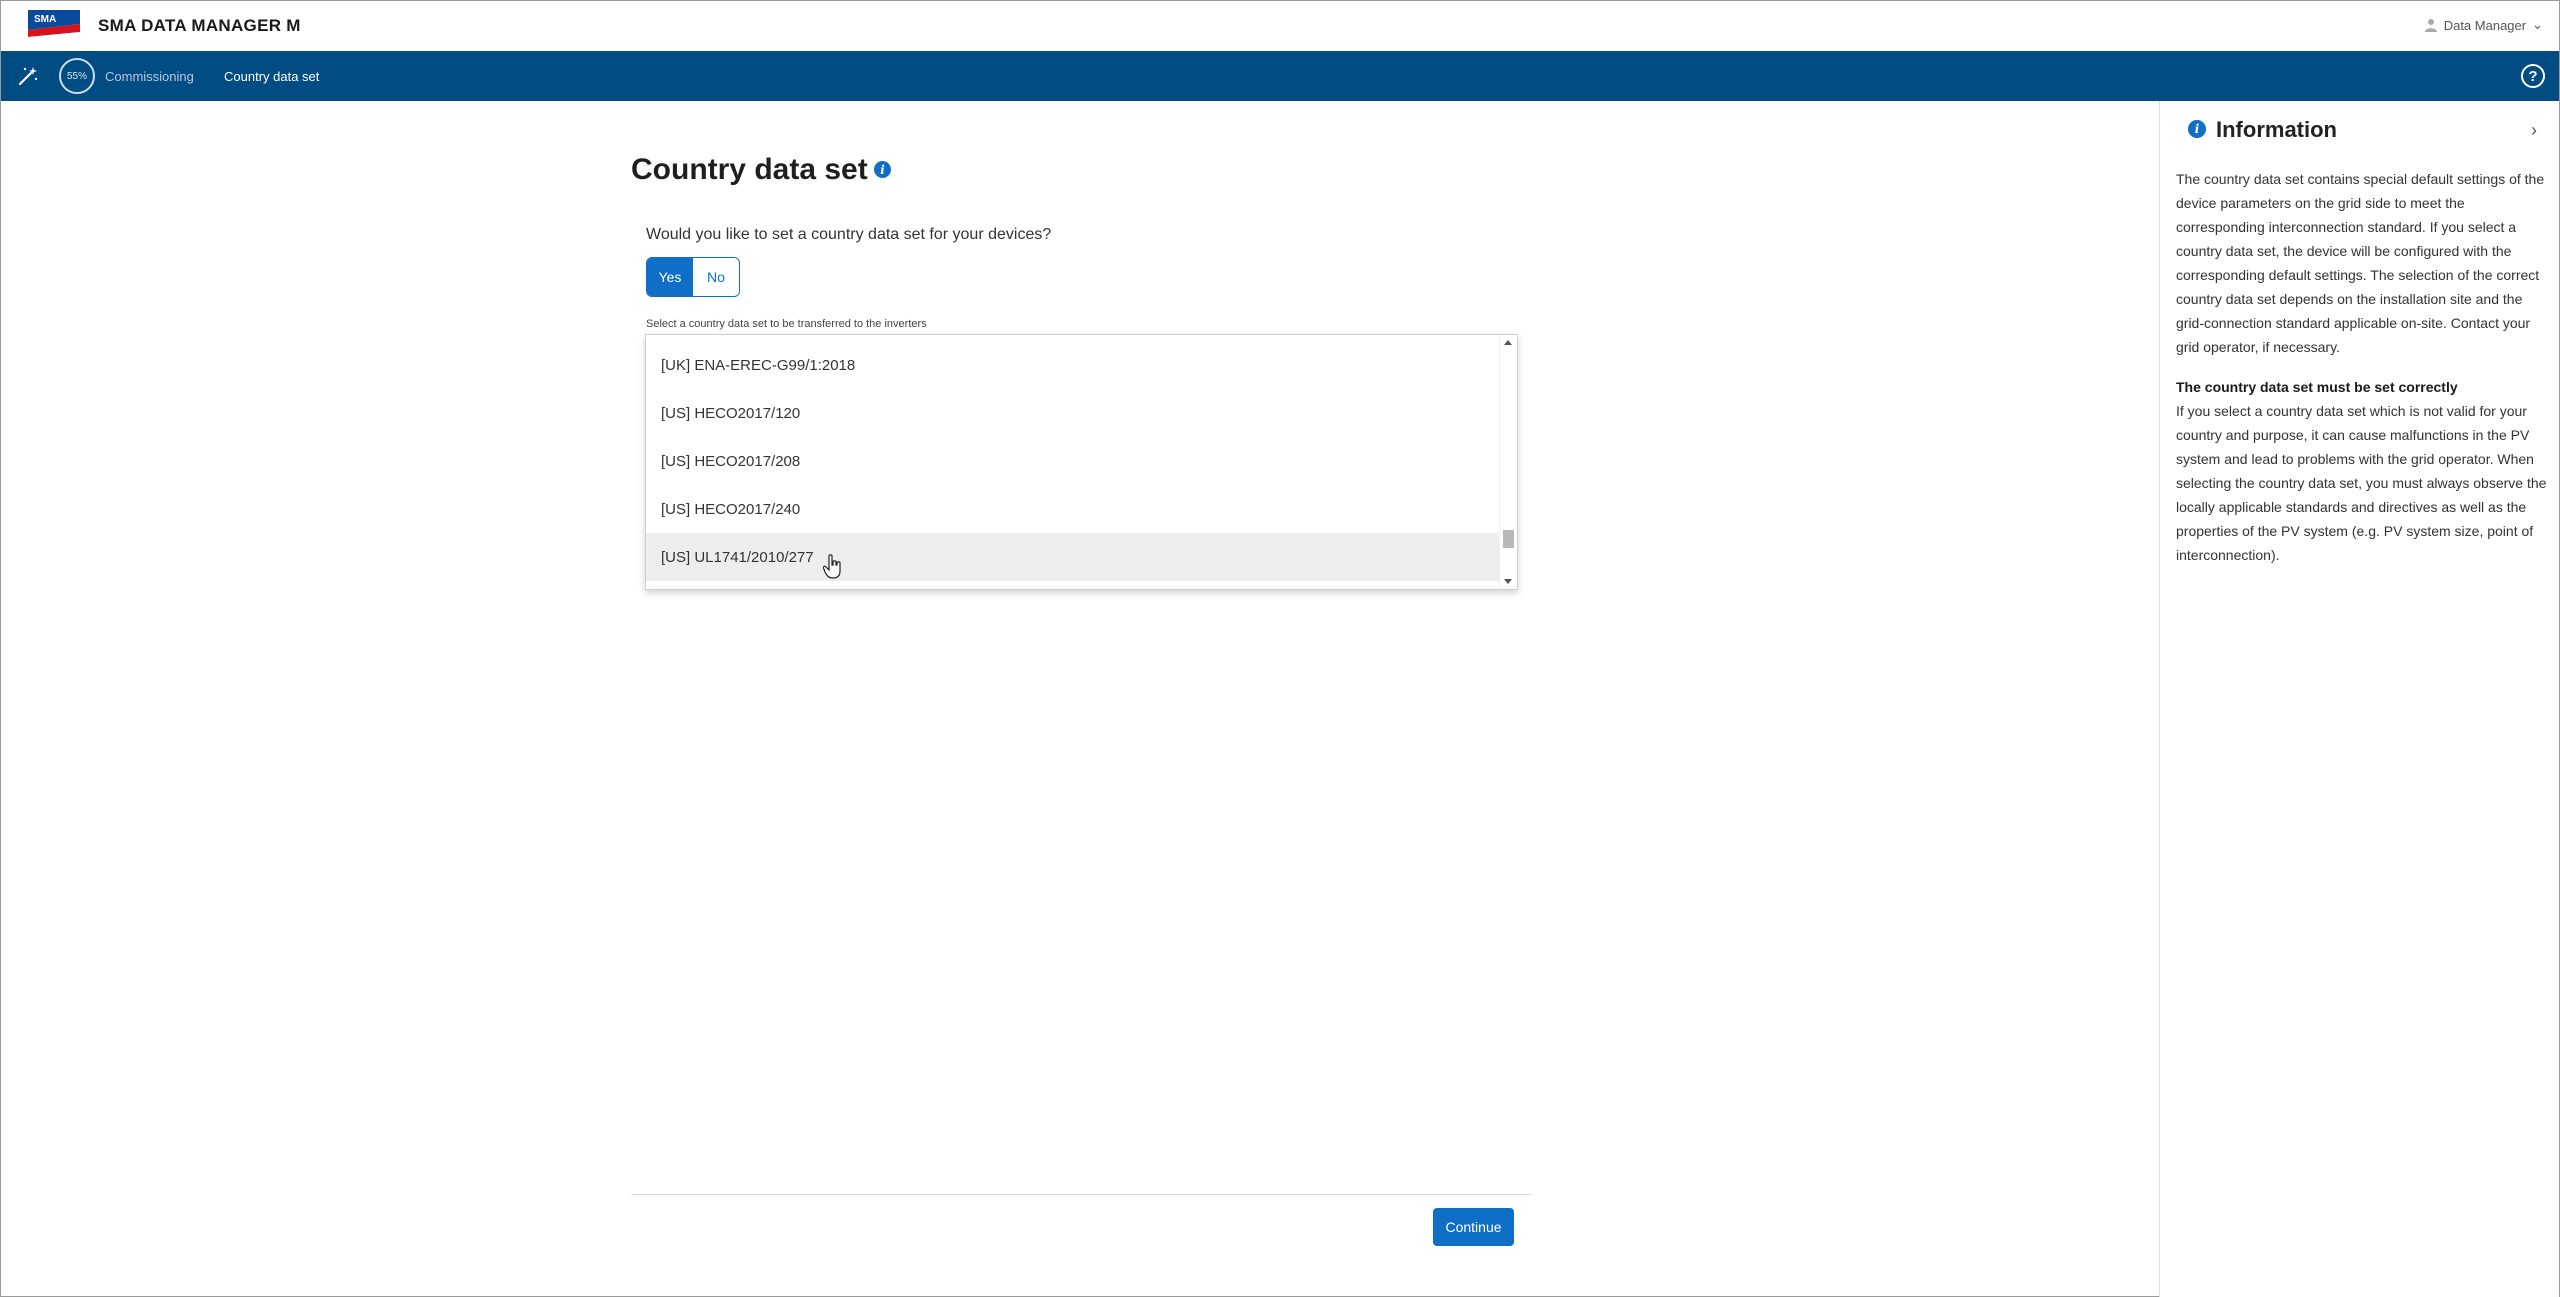  I want to click on panel-title: Information, so click(2276, 129).